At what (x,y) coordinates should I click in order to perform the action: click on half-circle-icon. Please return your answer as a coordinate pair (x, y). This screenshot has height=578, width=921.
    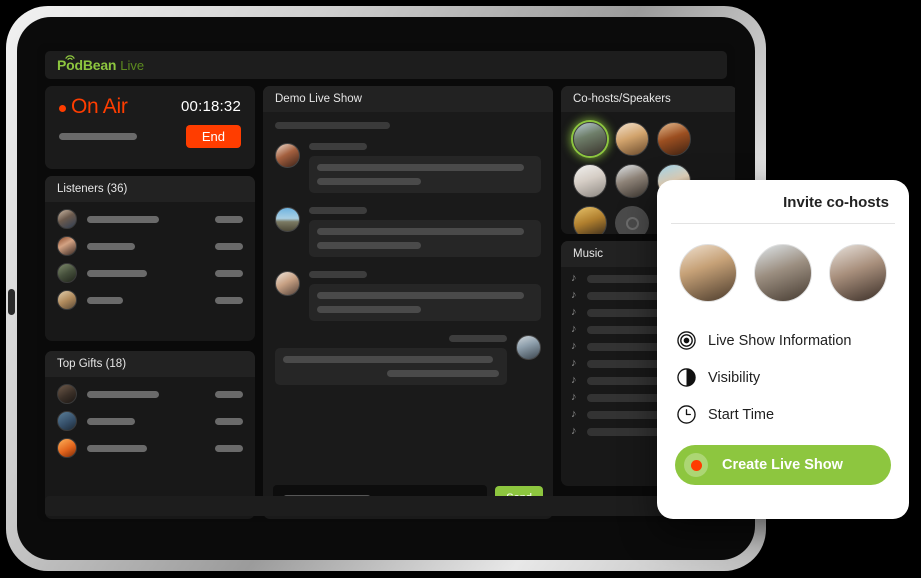
    Looking at the image, I should click on (686, 377).